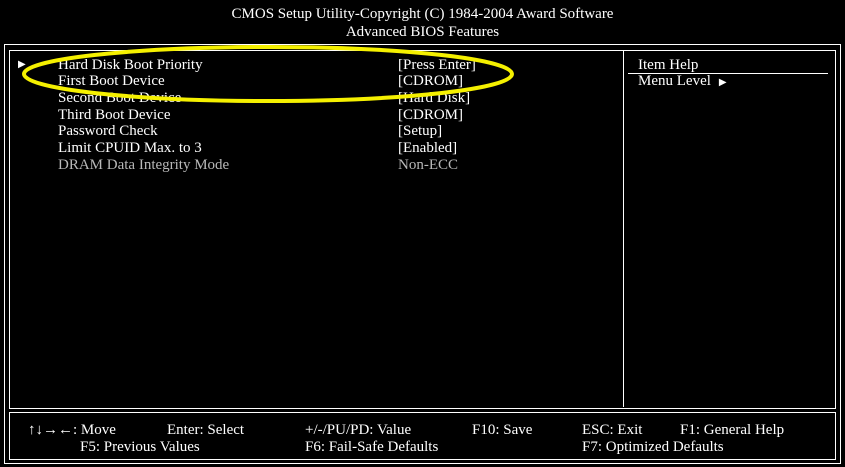 This screenshot has width=845, height=467. What do you see at coordinates (674, 81) in the screenshot?
I see `menu-level-text: Menu Level` at bounding box center [674, 81].